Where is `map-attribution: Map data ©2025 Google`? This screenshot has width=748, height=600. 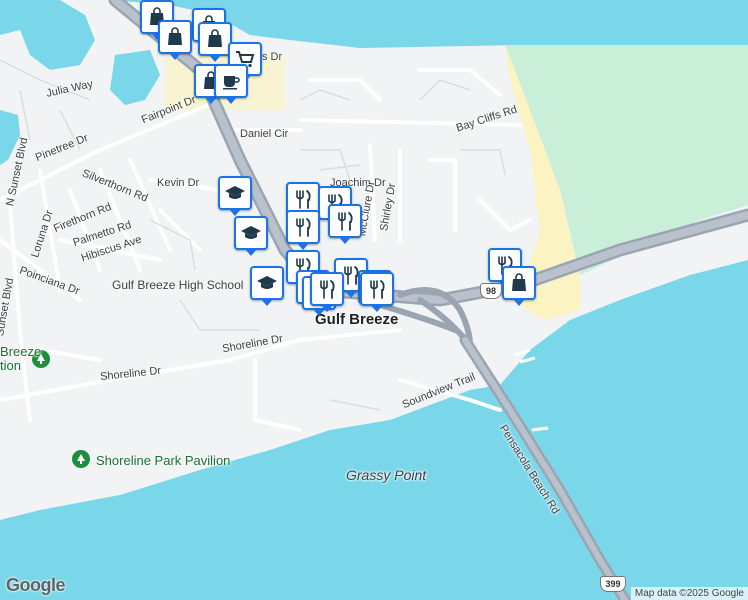
map-attribution: Map data ©2025 Google is located at coordinates (689, 593).